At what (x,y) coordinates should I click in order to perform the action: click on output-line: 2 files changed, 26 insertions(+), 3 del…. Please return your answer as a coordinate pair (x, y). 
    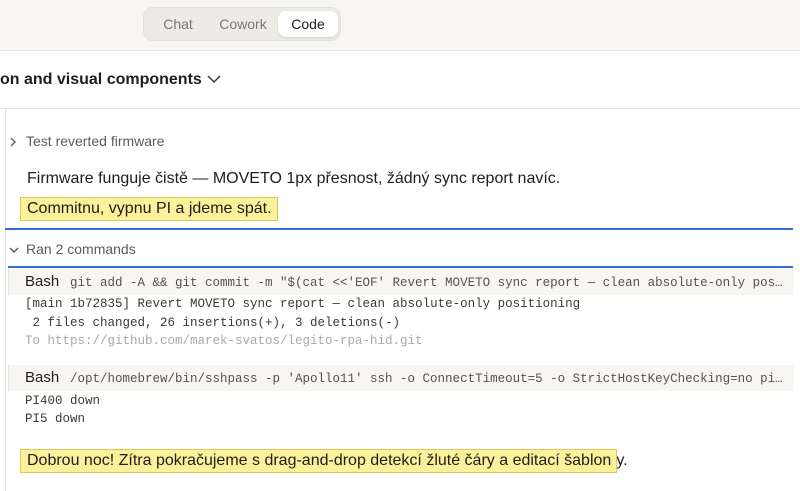
    Looking at the image, I should click on (213, 323).